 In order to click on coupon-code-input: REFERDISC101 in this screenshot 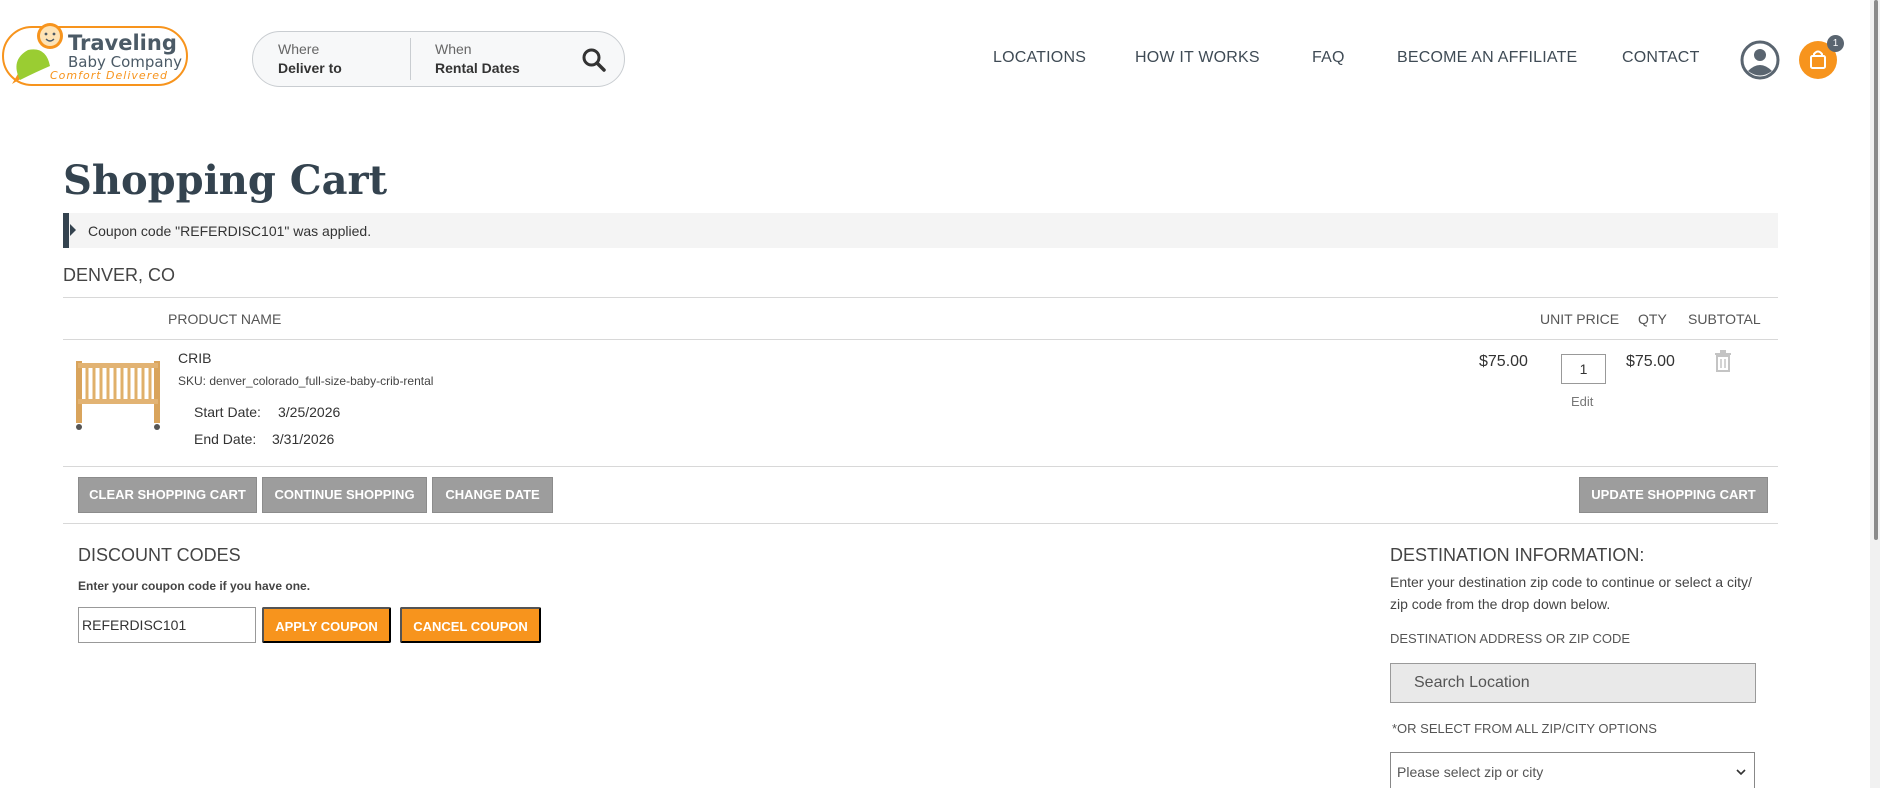, I will do `click(167, 625)`.